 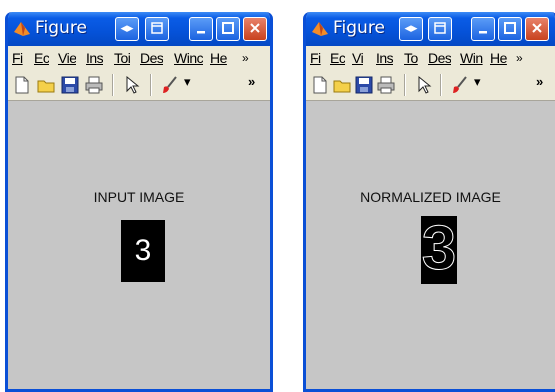 I want to click on menu-window: Win, so click(x=471, y=58).